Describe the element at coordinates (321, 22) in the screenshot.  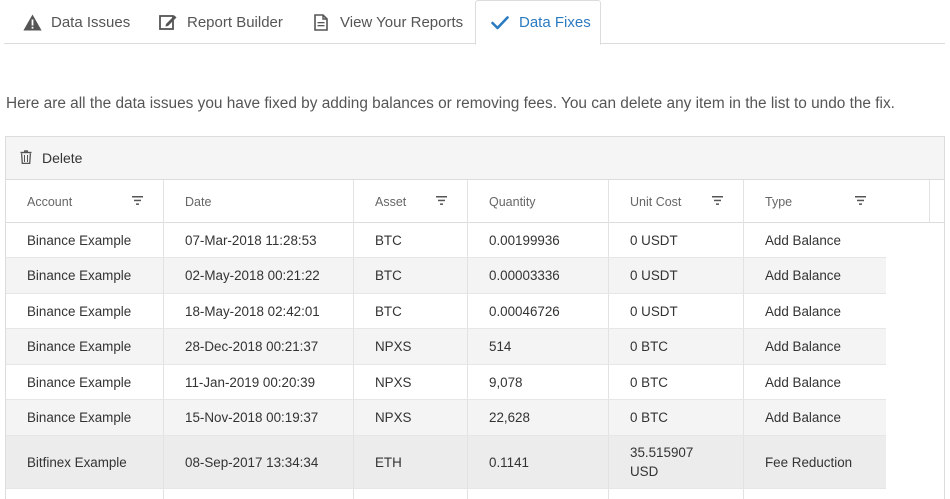
I see `document-icon` at that location.